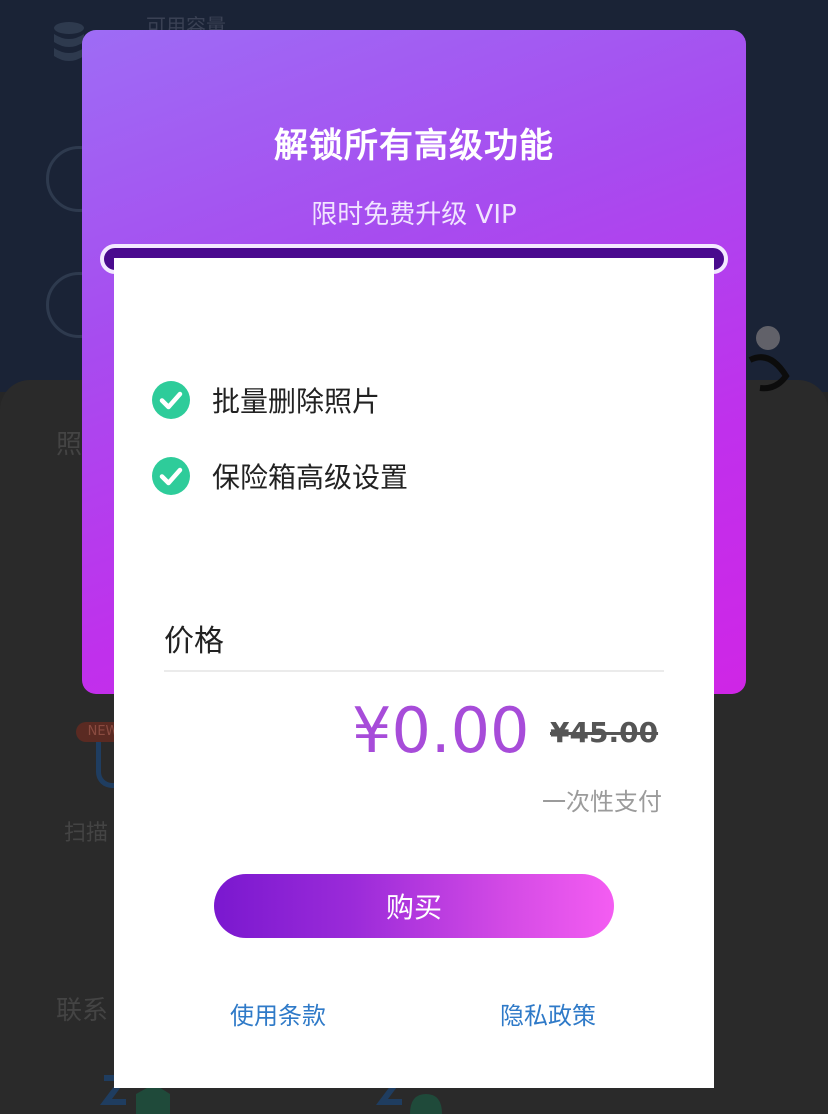  Describe the element at coordinates (602, 802) in the screenshot. I see `one-time-payment-note: 一次性支付` at that location.